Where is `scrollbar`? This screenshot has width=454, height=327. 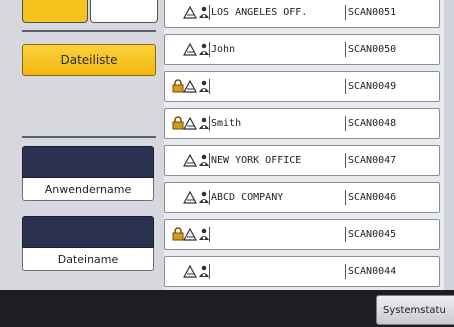 scrollbar is located at coordinates (449, 145).